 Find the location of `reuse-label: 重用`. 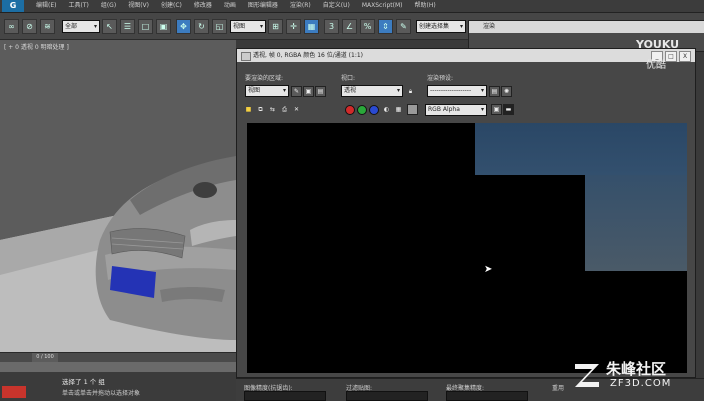

reuse-label: 重用 is located at coordinates (558, 388).